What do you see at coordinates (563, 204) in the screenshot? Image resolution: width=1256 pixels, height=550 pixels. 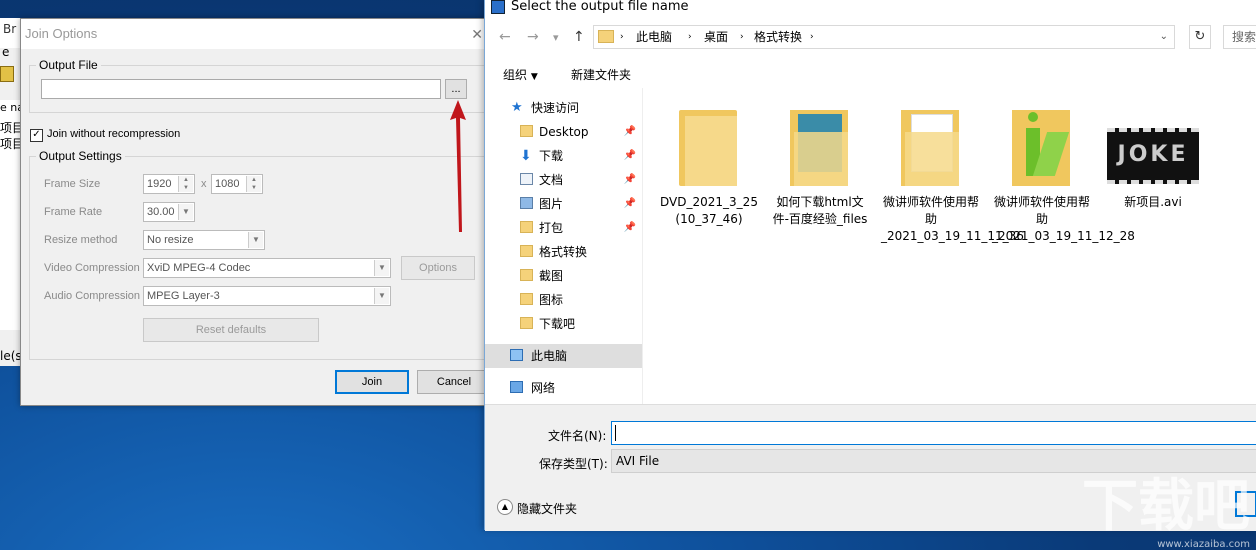 I see `nav-item-pictures: 图片 📌` at bounding box center [563, 204].